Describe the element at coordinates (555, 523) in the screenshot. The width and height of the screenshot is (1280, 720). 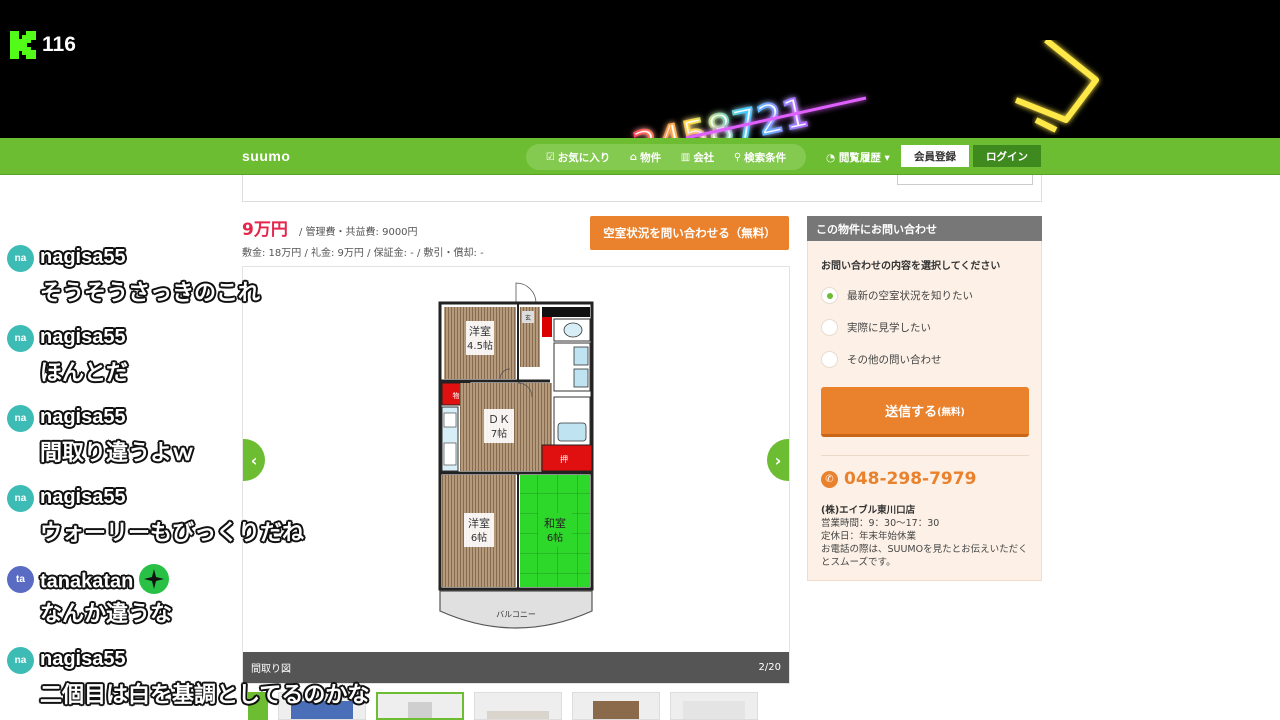
I see `floor-plan-label: 和室` at that location.